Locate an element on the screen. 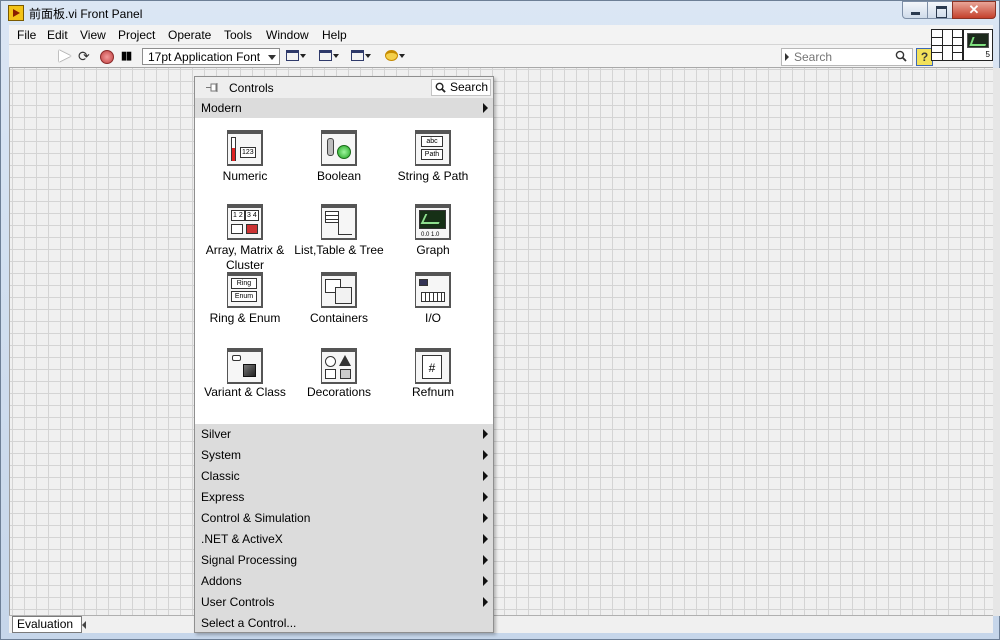 The width and height of the screenshot is (1000, 640). thermometer-fill is located at coordinates (233, 154).